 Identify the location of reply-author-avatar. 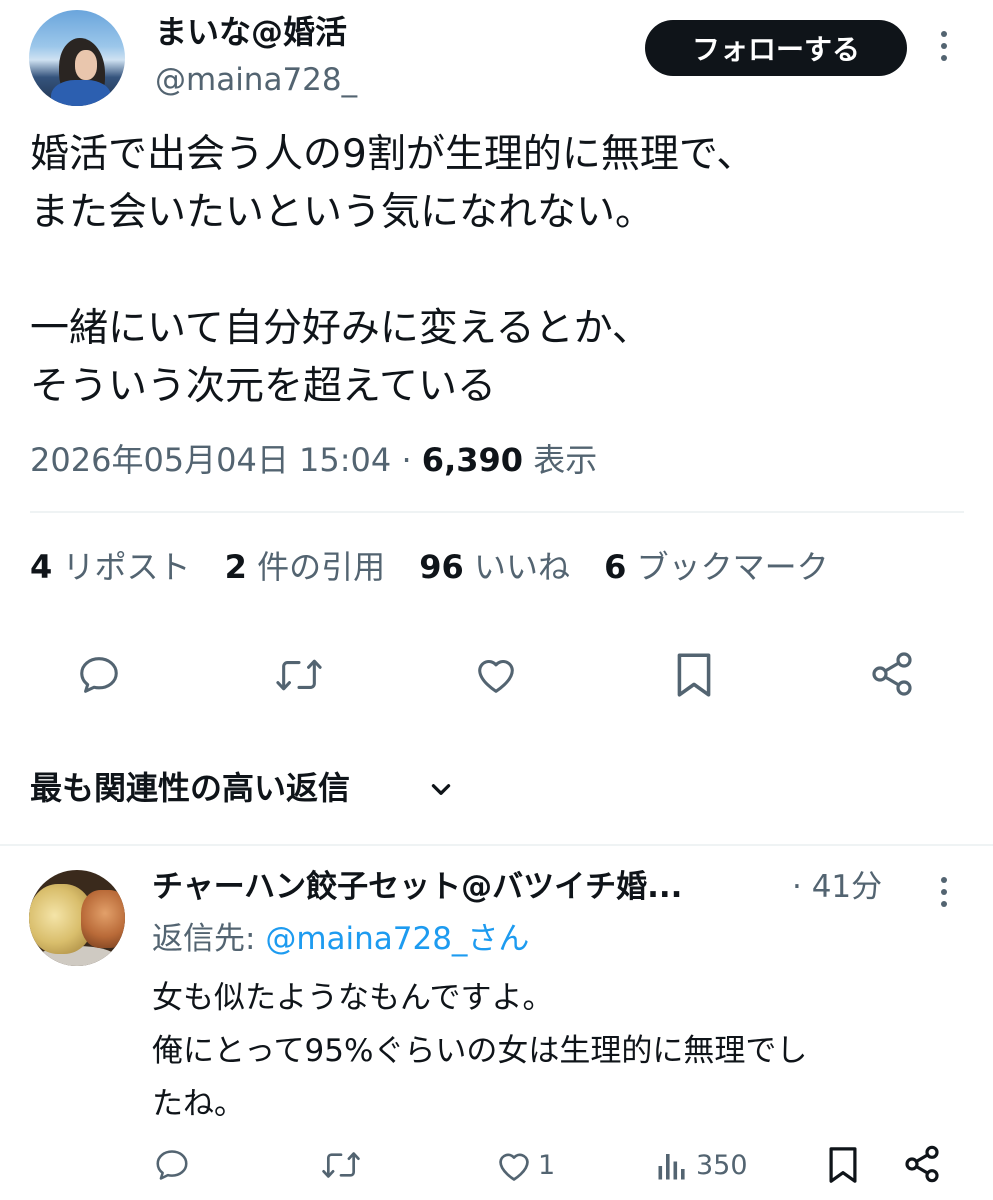
(77, 918).